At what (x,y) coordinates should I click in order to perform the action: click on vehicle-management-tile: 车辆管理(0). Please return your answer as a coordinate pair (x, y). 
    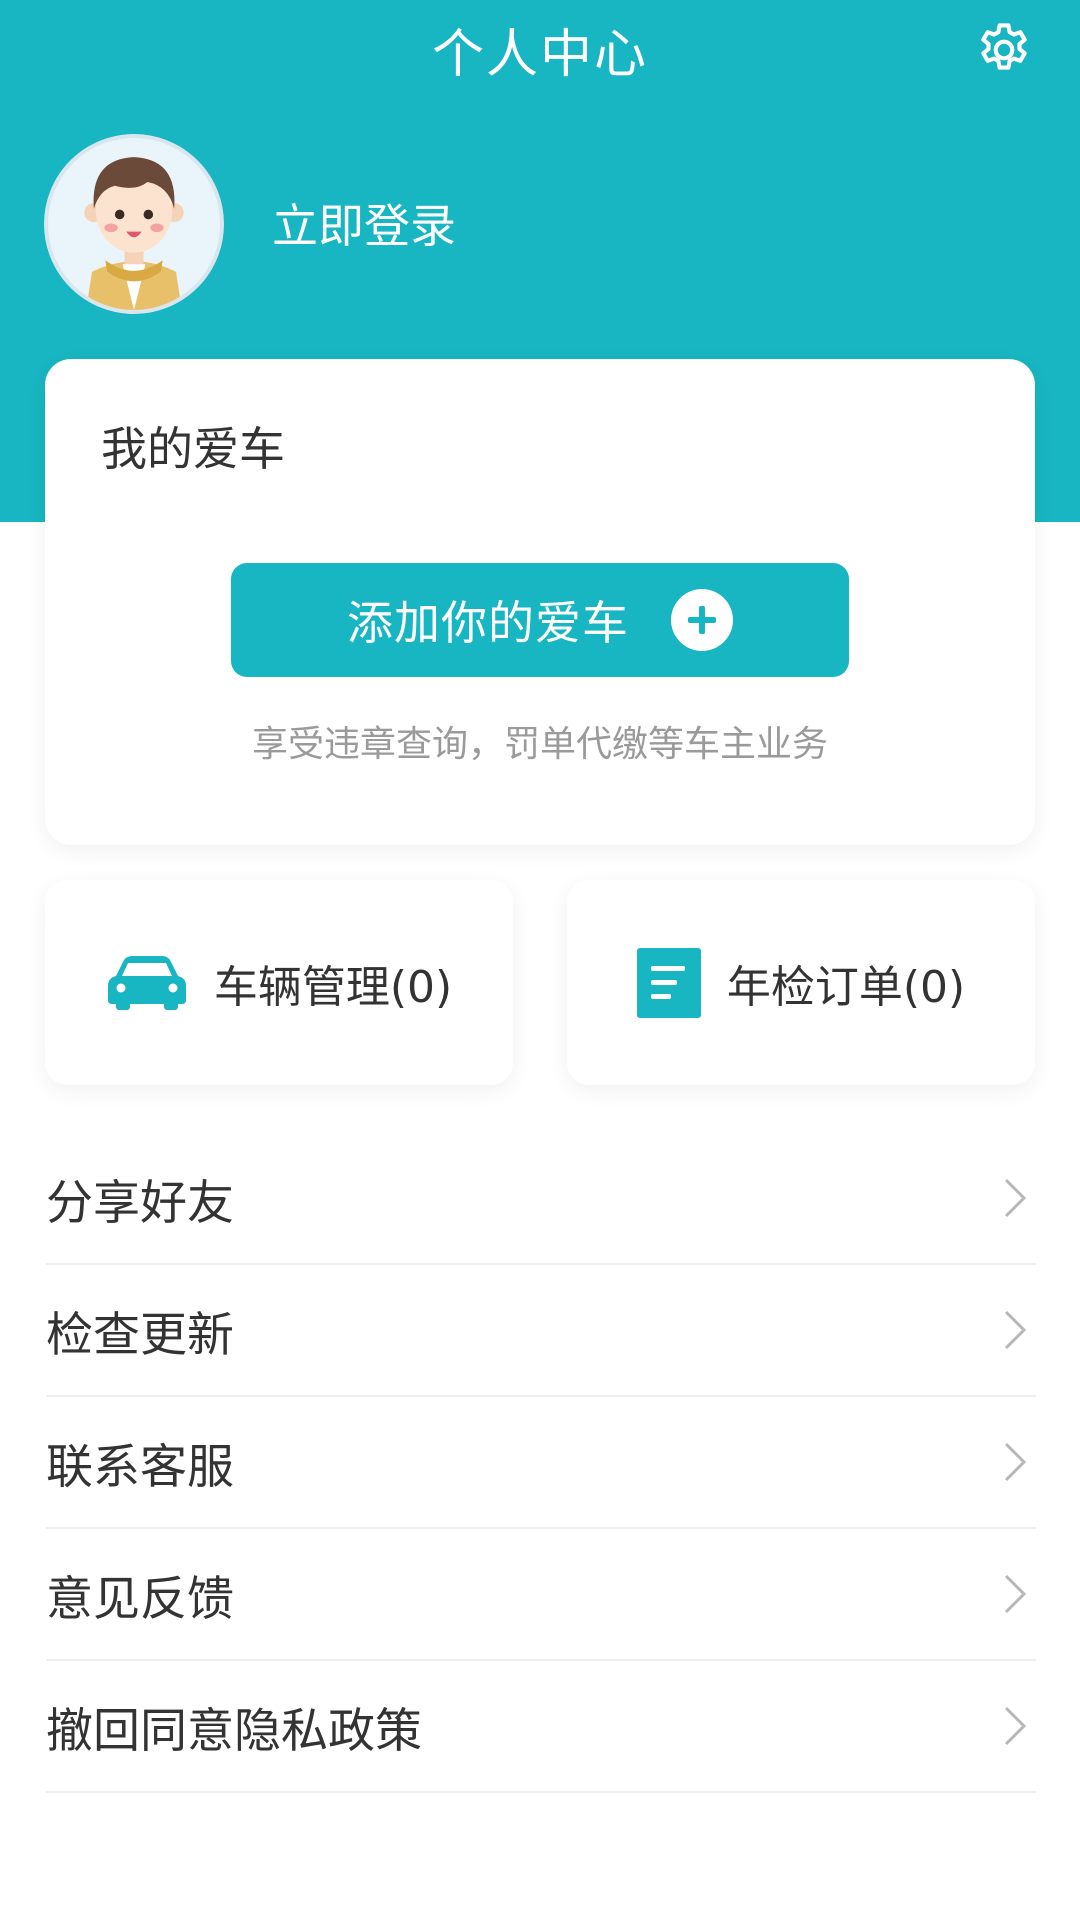
    Looking at the image, I should click on (279, 982).